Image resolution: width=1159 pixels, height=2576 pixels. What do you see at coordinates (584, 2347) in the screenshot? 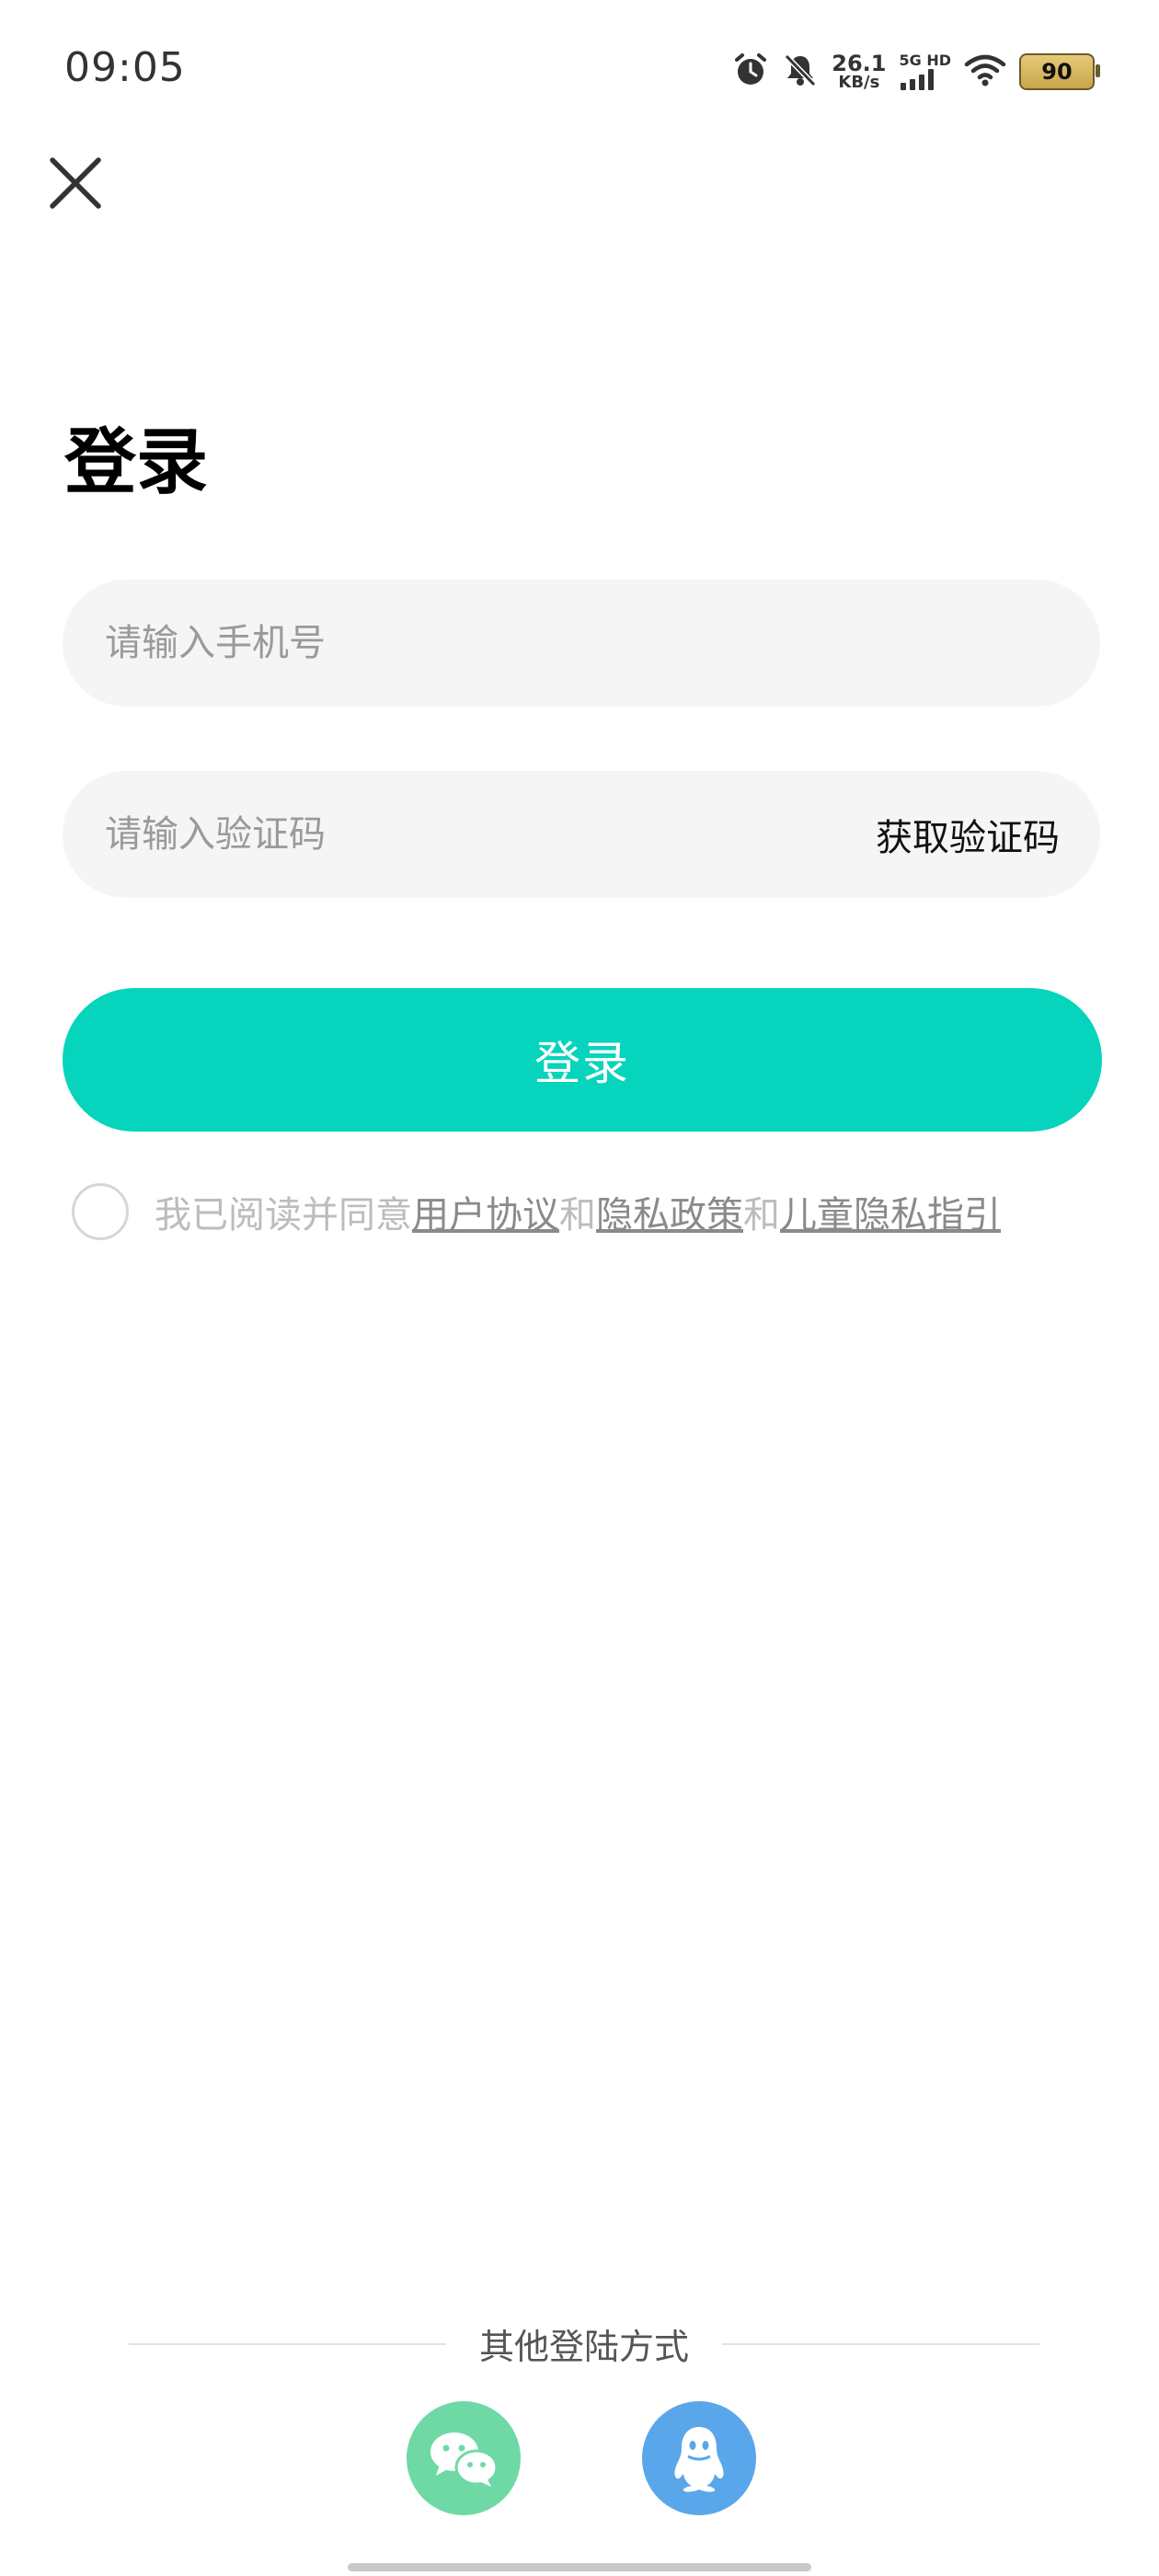
I see `other-login-label: 其他登陆方式` at bounding box center [584, 2347].